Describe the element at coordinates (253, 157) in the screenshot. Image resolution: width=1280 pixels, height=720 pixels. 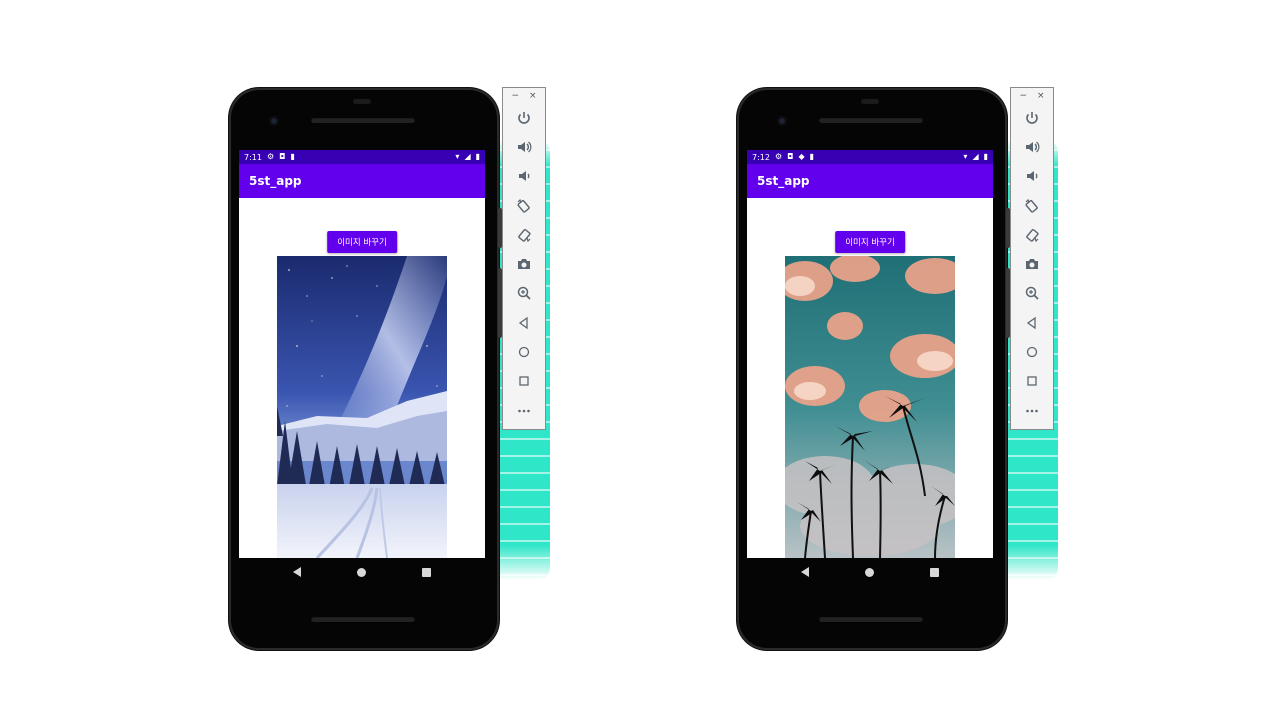
I see `status-time: 7:11` at that location.